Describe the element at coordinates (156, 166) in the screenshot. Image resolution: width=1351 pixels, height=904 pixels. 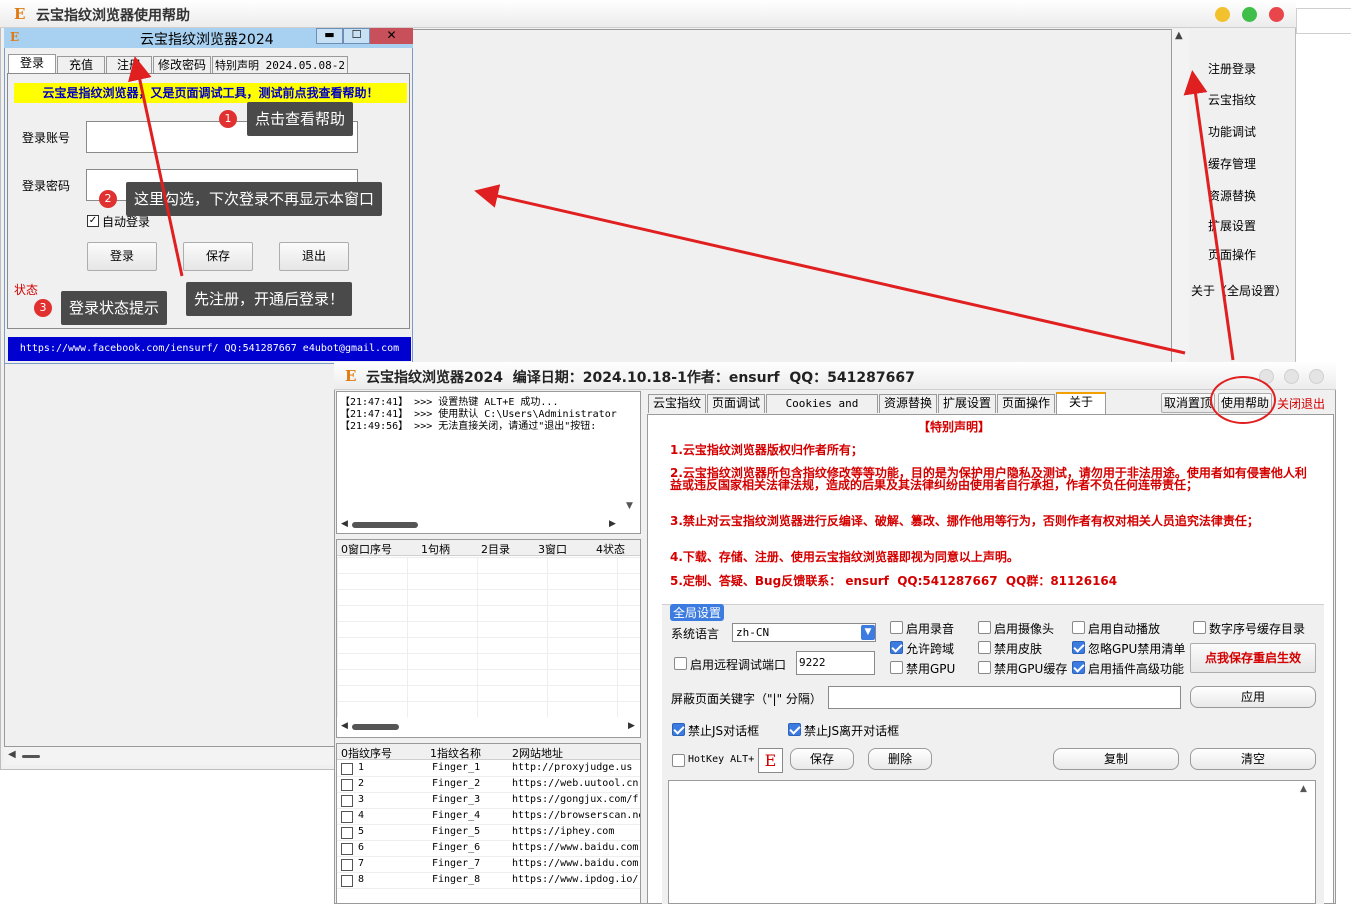
I see `arrow-to-register-tab` at that location.